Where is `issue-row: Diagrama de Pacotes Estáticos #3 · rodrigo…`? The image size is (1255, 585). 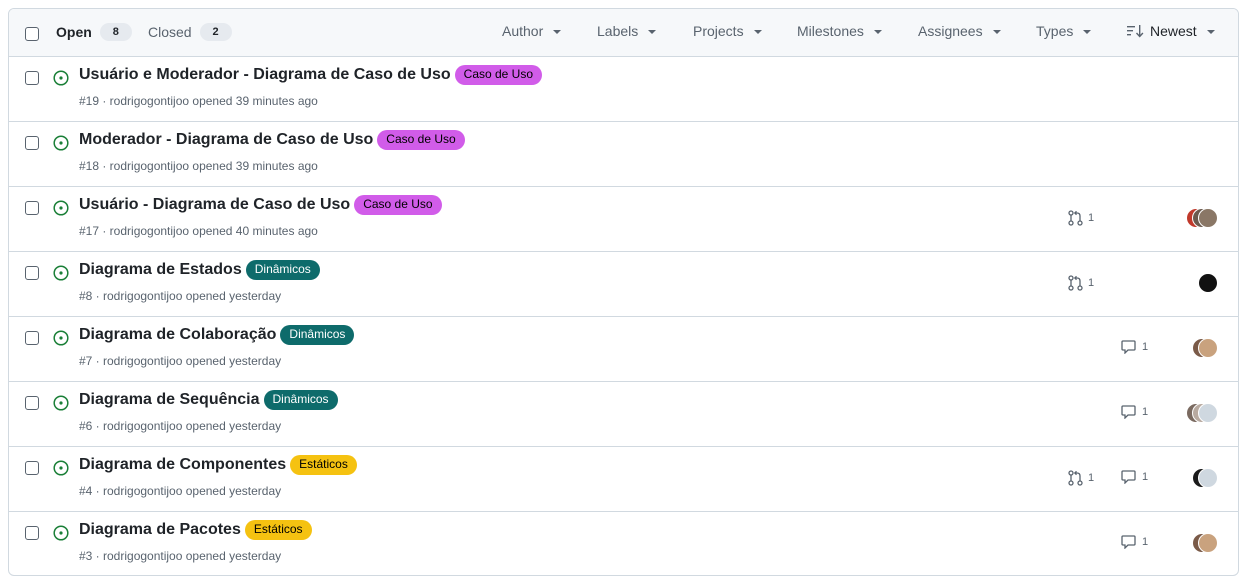 issue-row: Diagrama de Pacotes Estáticos #3 · rodrigo… is located at coordinates (623, 543).